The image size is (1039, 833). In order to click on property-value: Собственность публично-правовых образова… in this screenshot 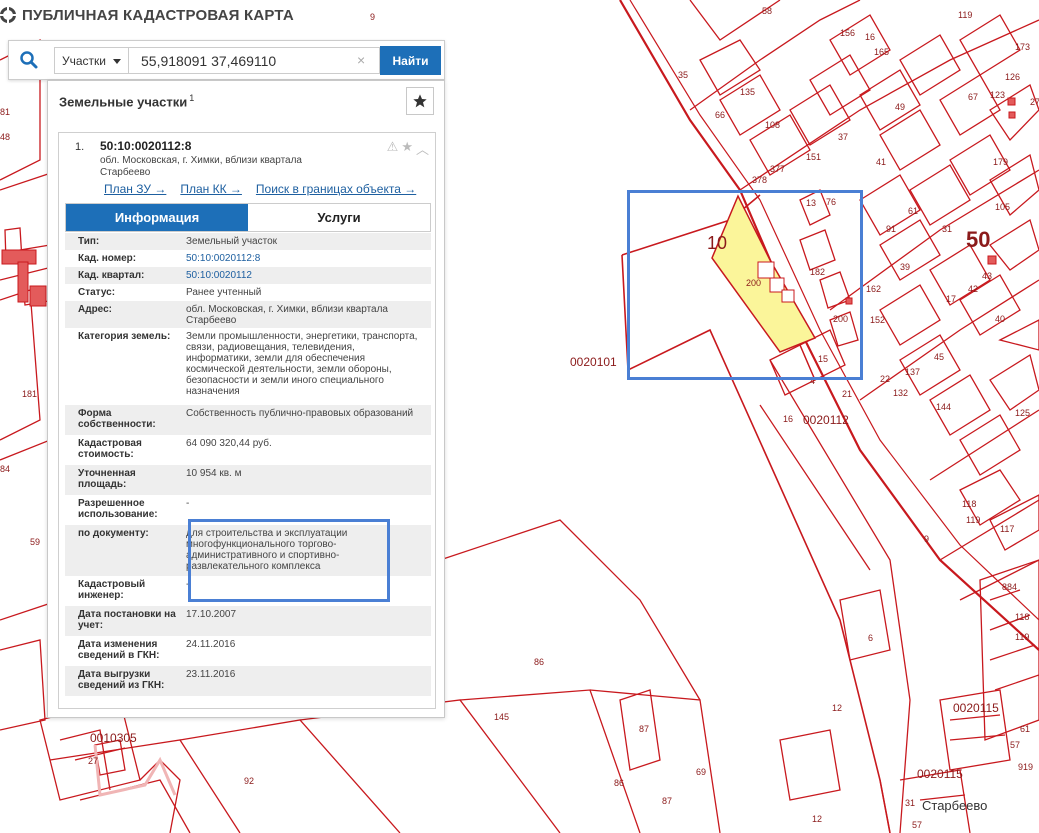, I will do `click(300, 413)`.